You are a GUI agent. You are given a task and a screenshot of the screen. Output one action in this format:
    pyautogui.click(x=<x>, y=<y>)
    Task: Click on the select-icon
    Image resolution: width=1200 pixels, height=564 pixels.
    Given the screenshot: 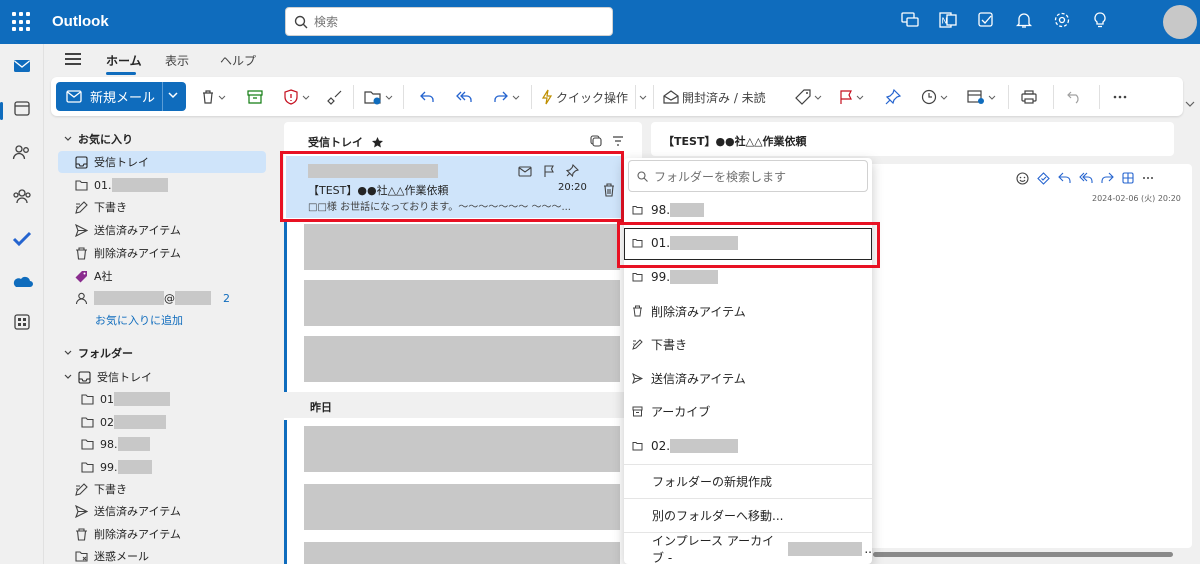 What is the action you would take?
    pyautogui.click(x=596, y=141)
    